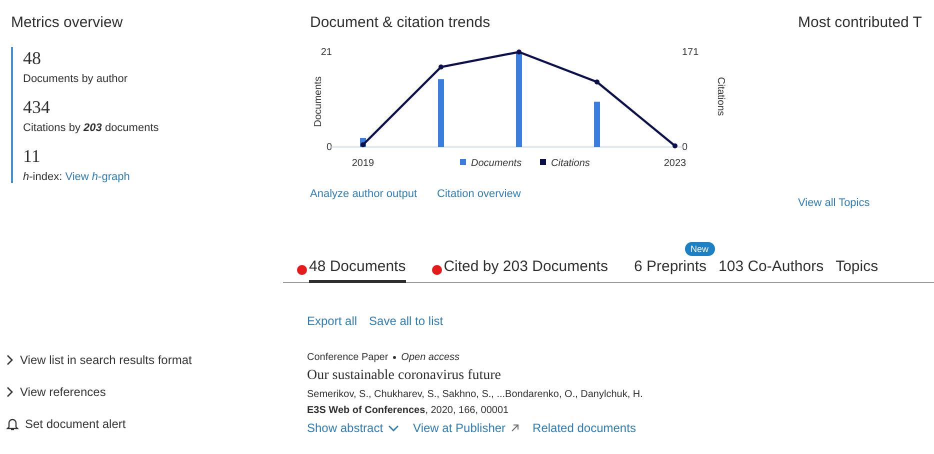  Describe the element at coordinates (401, 22) in the screenshot. I see `section-title: Document & citation trends` at that location.